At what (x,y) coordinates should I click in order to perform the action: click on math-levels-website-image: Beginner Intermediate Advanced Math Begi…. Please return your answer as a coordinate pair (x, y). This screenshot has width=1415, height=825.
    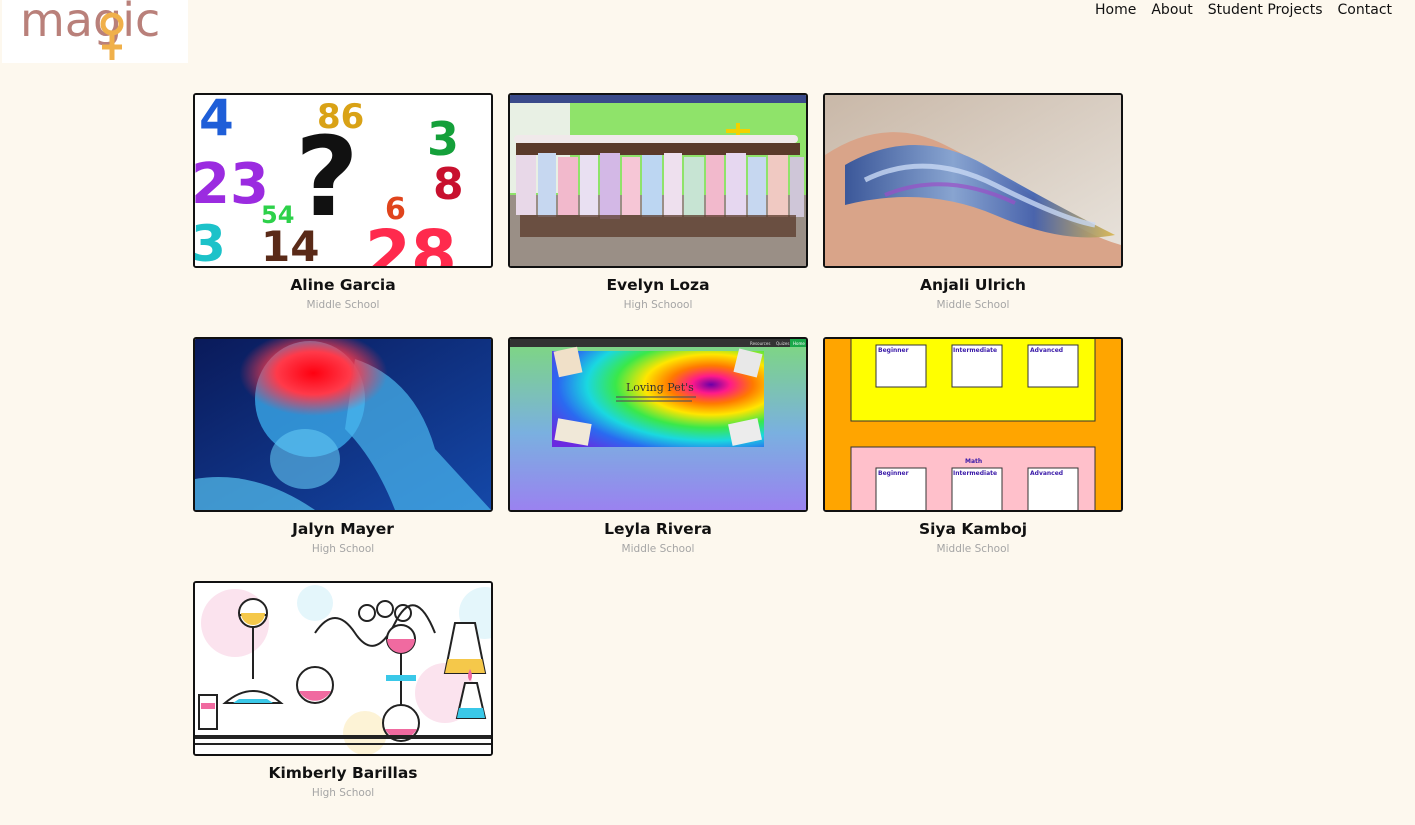
    Looking at the image, I should click on (973, 424).